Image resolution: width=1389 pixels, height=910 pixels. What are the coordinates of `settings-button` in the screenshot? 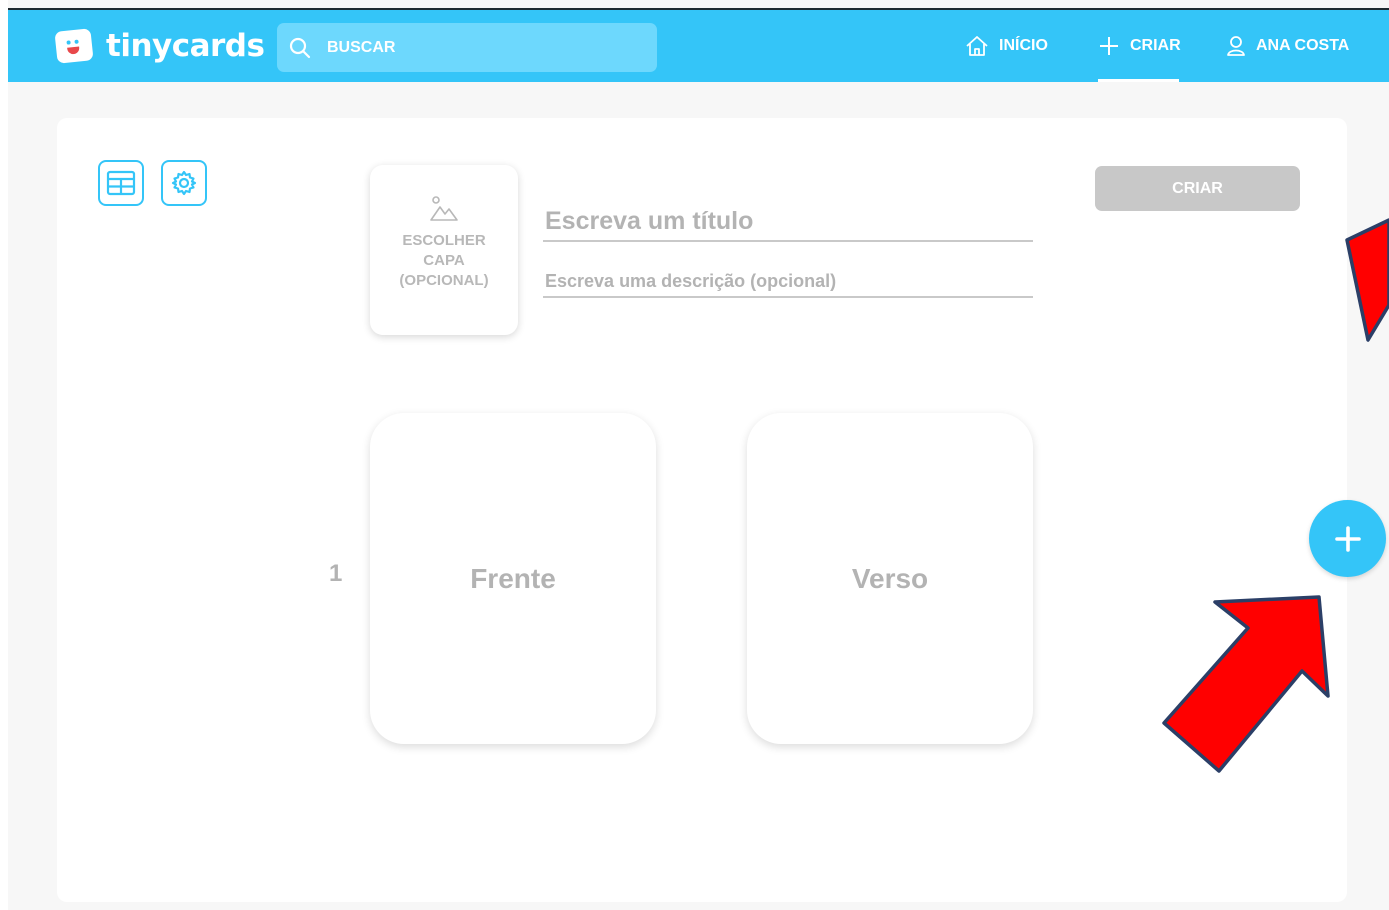 It's located at (184, 183).